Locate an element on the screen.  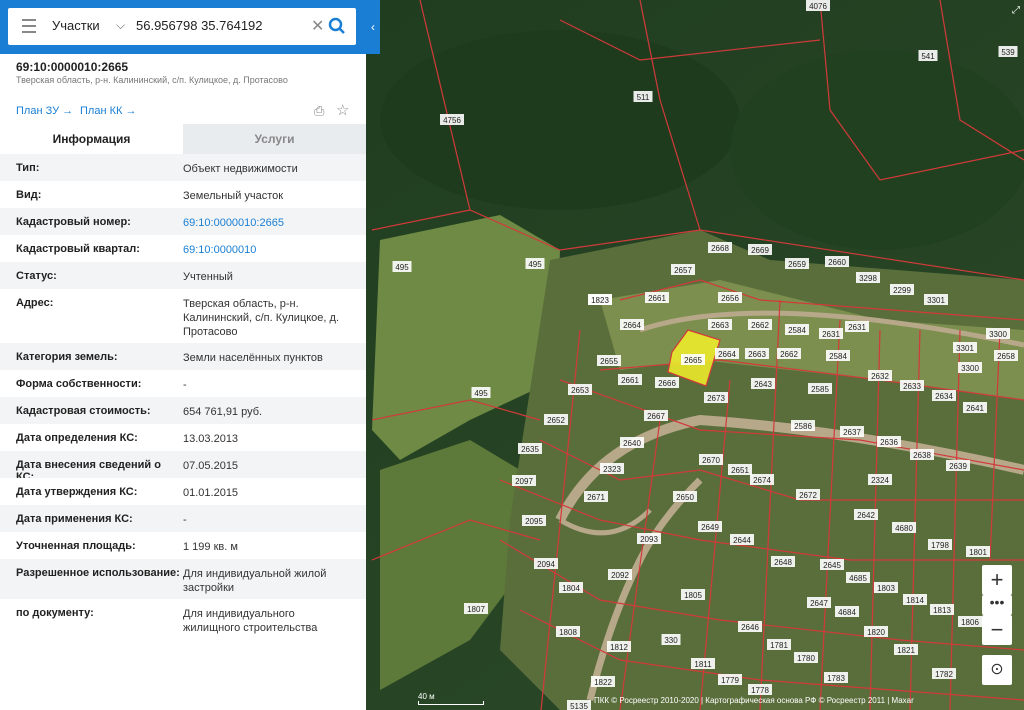
tab-information: Информация is located at coordinates (91, 139).